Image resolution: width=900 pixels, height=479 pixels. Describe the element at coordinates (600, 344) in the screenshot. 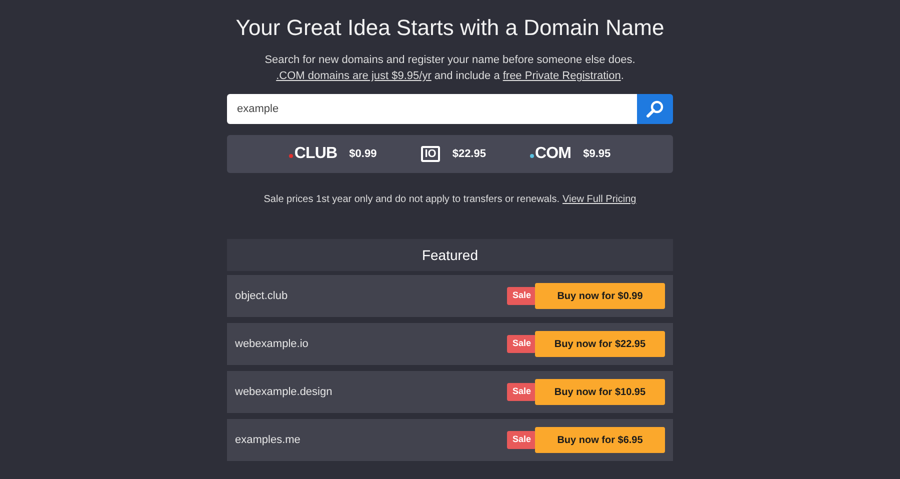

I see `buy-button: Buy now for $22.95` at that location.